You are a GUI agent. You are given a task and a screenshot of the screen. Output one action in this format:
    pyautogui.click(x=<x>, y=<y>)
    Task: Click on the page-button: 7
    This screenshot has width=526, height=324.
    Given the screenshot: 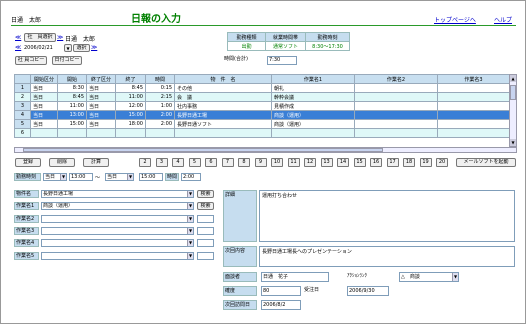 What is the action you would take?
    pyautogui.click(x=227, y=162)
    